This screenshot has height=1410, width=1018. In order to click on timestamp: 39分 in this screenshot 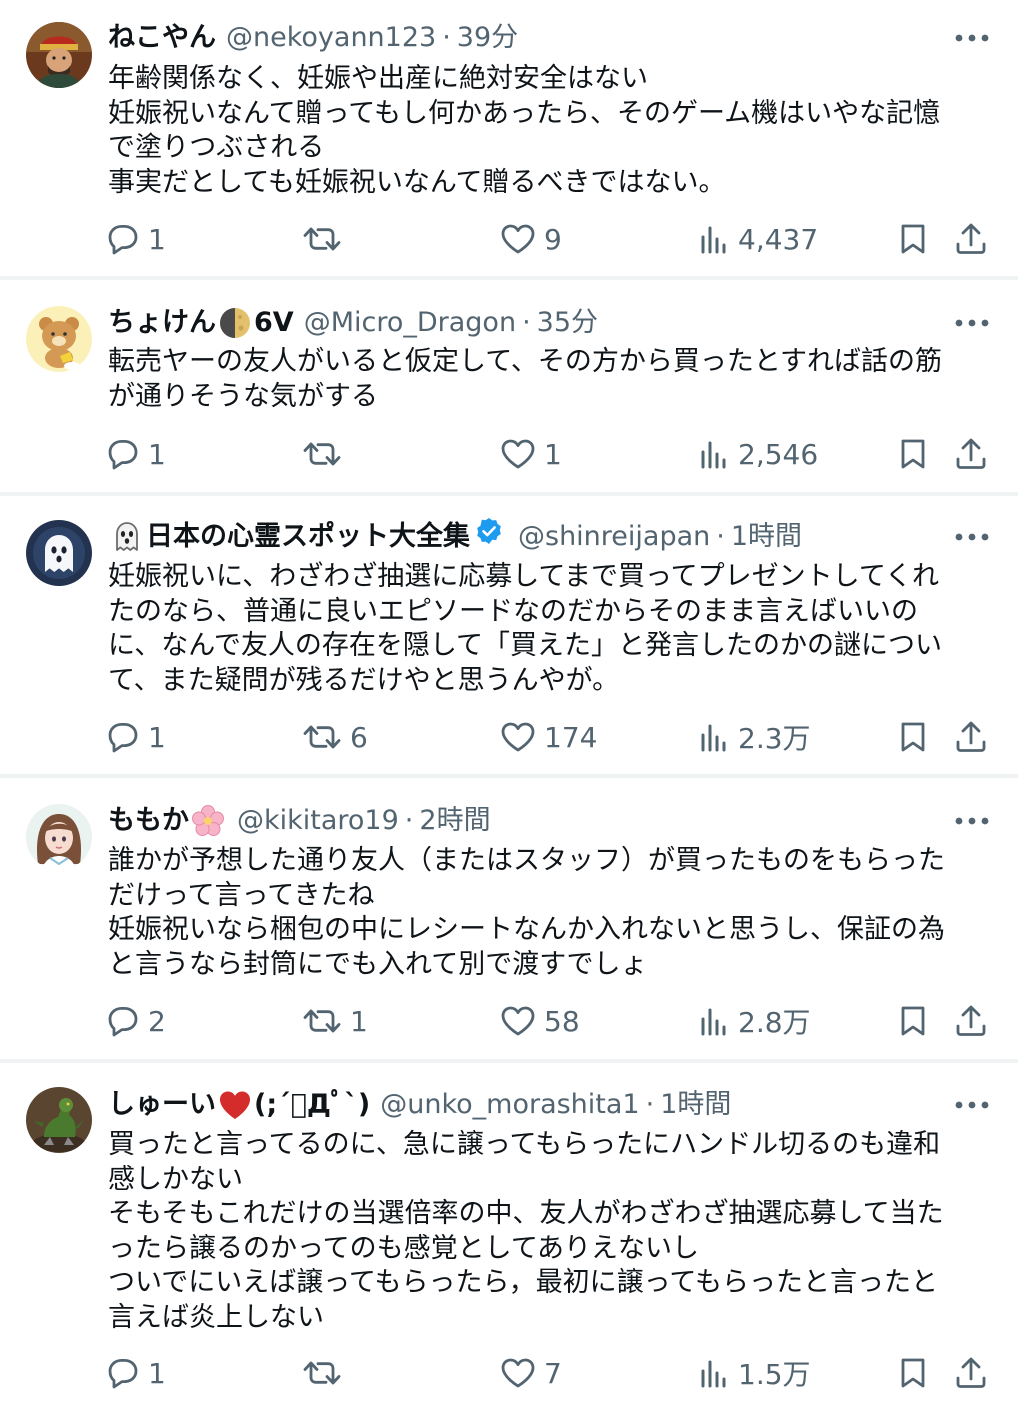, I will do `click(487, 38)`.